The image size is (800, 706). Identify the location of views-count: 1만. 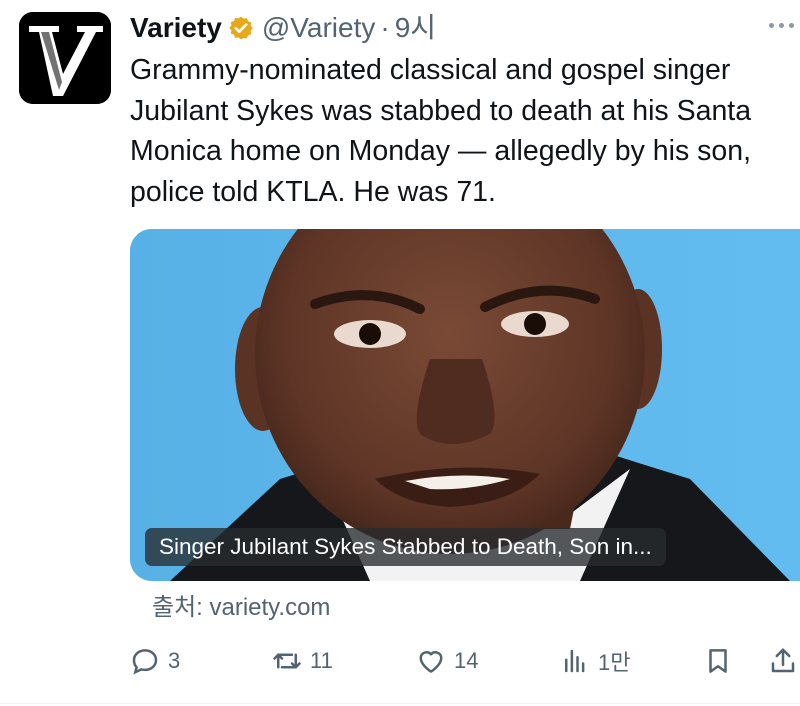
(614, 662).